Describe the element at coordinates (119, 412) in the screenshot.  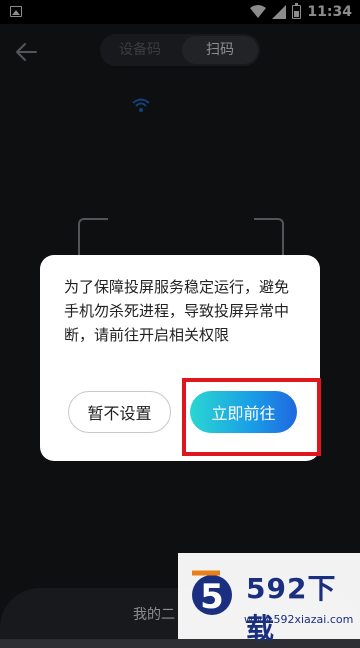
I see `not-now-button: 暂不设置` at that location.